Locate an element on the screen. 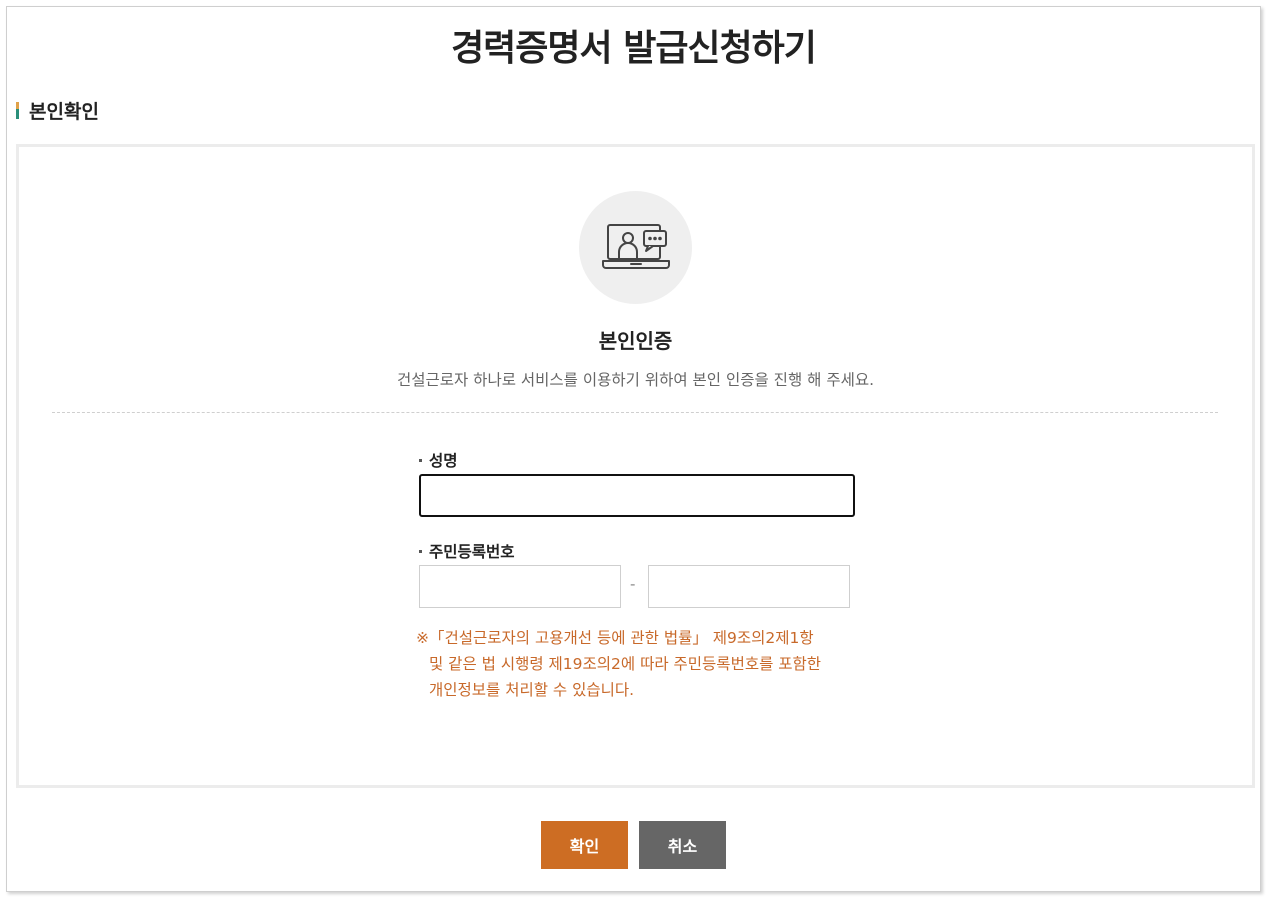  section-header: 본인확인 is located at coordinates (57, 111).